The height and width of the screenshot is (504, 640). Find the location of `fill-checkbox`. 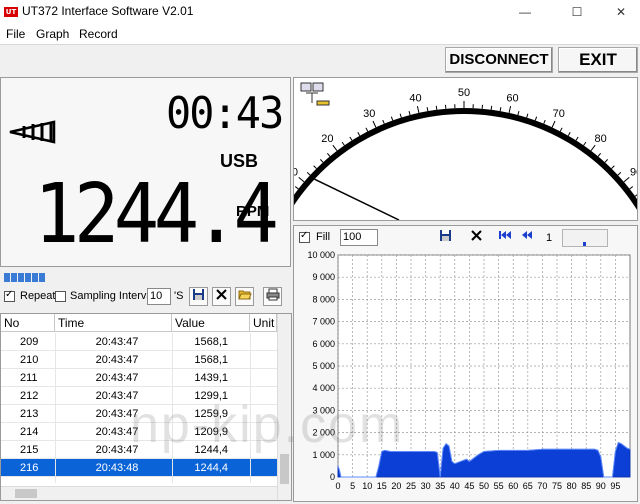

fill-checkbox is located at coordinates (304, 236).